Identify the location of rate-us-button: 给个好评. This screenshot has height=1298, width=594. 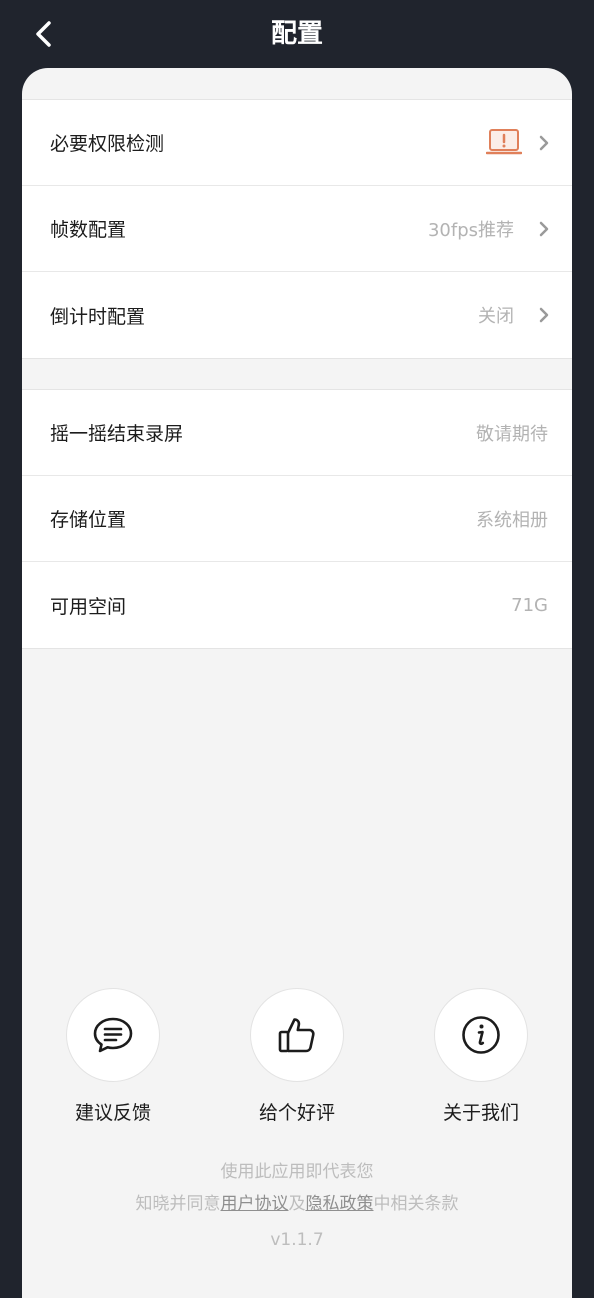
(297, 1056).